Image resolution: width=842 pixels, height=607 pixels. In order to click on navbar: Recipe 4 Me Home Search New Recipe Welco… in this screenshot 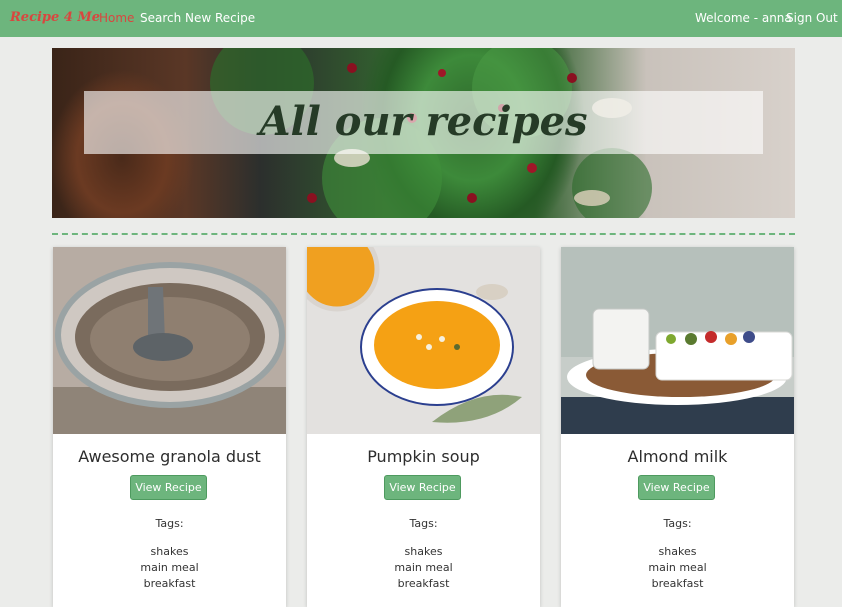, I will do `click(421, 18)`.